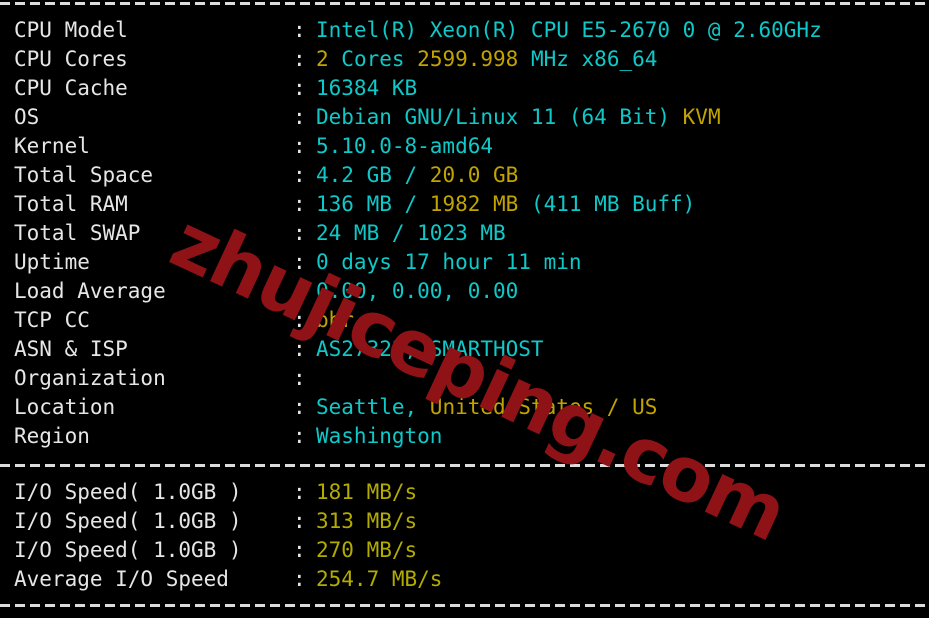 This screenshot has height=618, width=929. I want to click on sysinfo-row: Total Space:4.2 GB / 20.0 GB, so click(464, 175).